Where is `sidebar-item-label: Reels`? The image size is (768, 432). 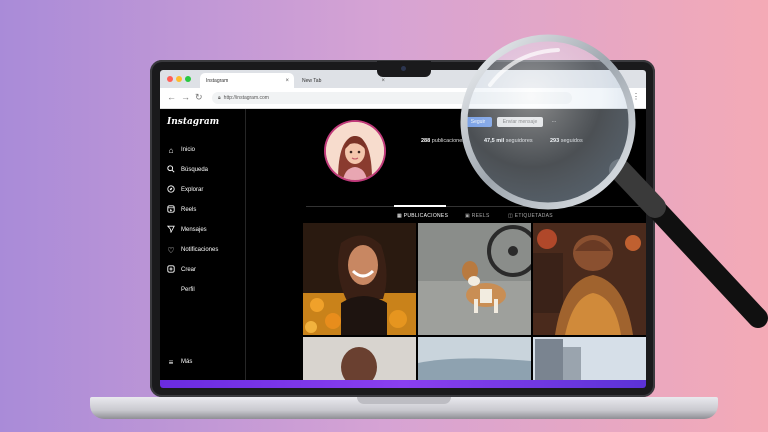
sidebar-item-label: Reels is located at coordinates (189, 210).